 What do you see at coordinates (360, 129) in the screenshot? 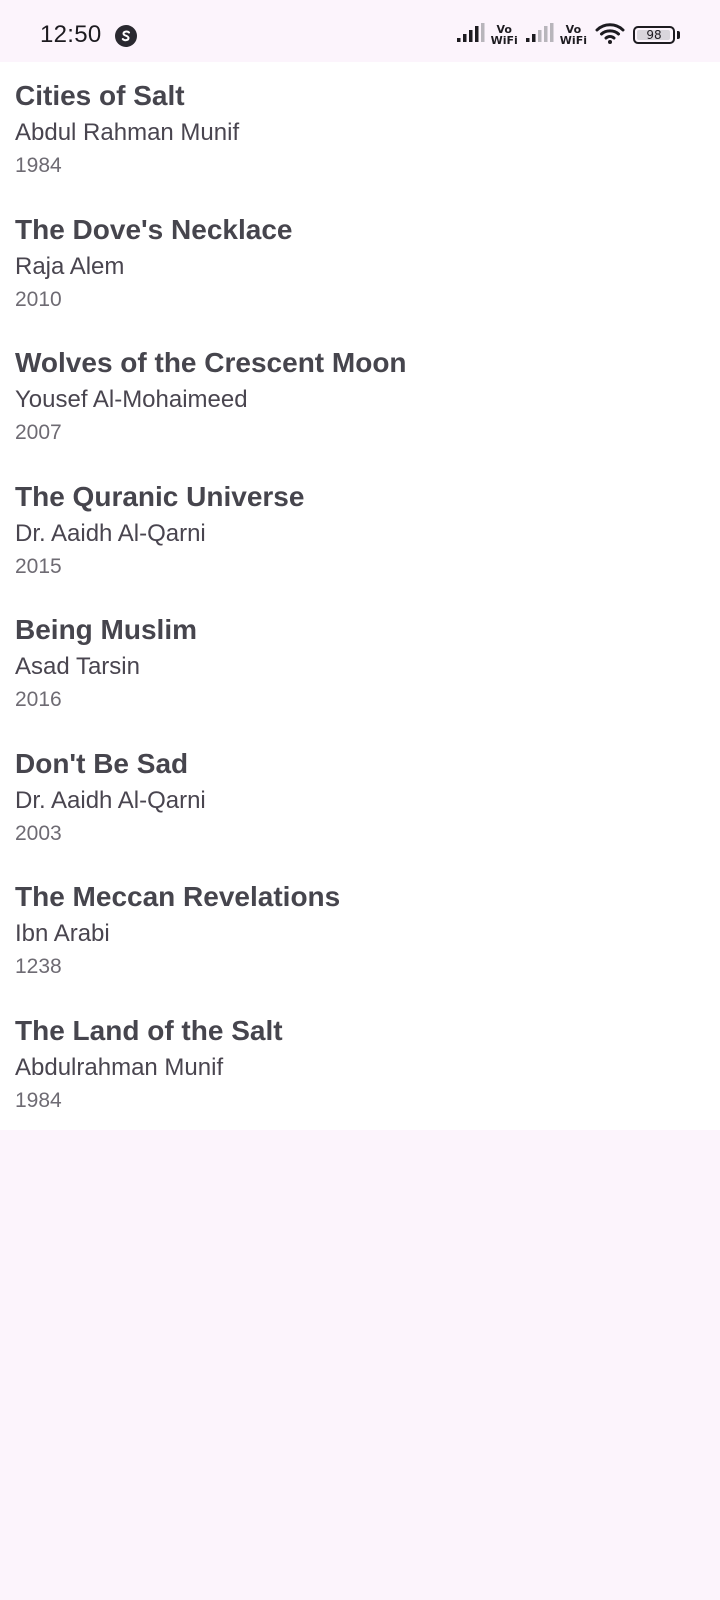
I see `book-list-item: Cities of Salt Abdul Rahman Munif 1984` at bounding box center [360, 129].